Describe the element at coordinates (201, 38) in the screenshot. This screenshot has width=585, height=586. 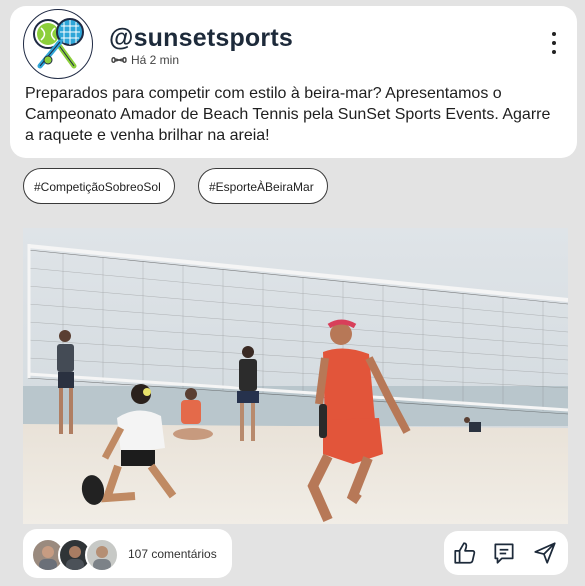
I see `username: @sunsetsports` at that location.